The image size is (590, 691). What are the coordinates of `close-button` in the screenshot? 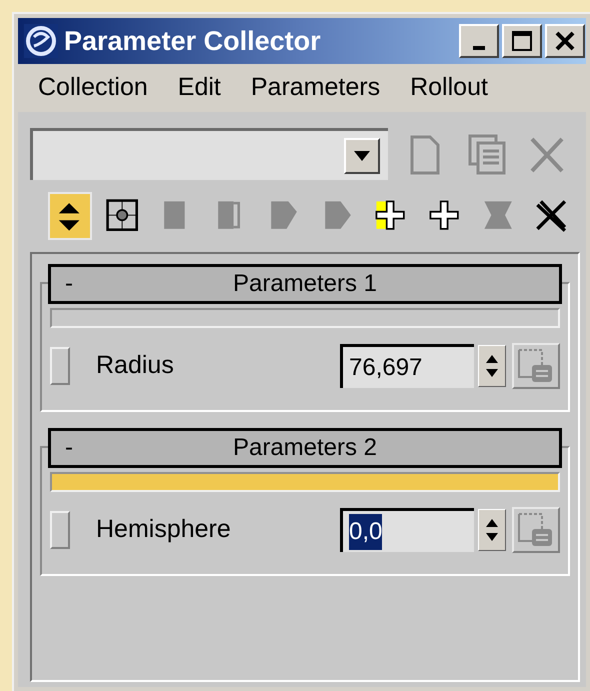 It's located at (565, 41).